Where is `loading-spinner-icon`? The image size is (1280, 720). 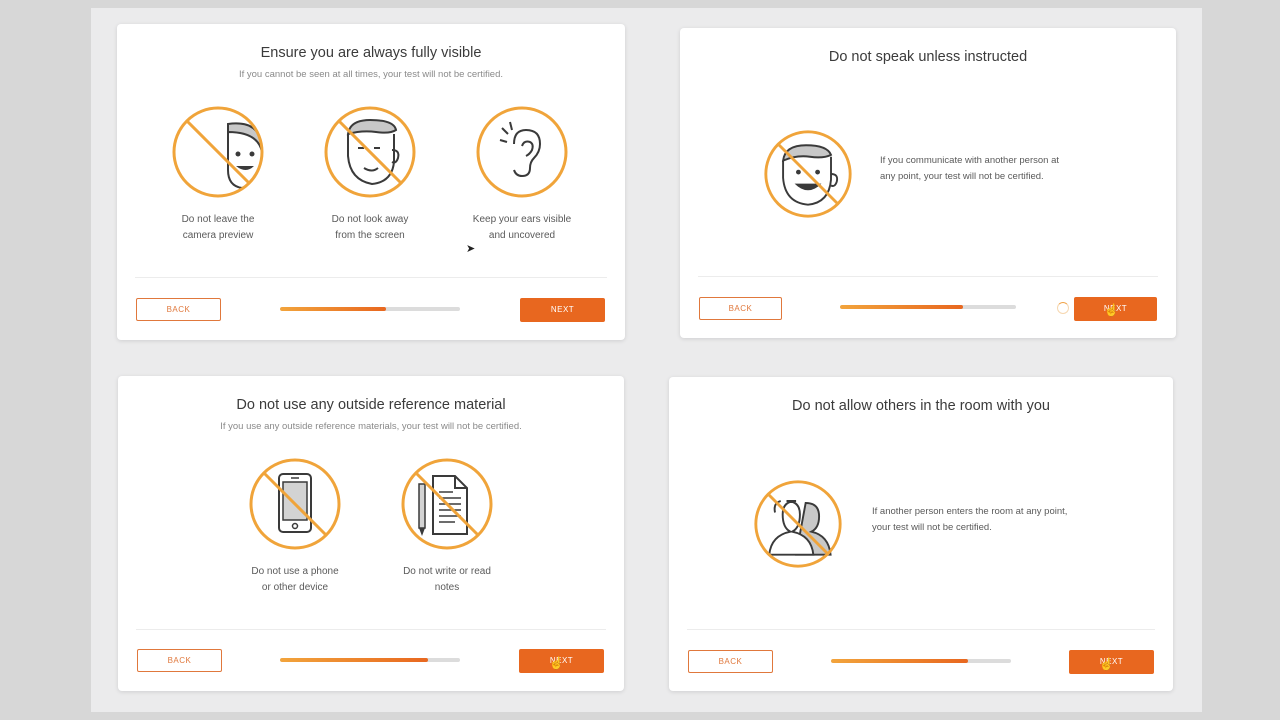
loading-spinner-icon is located at coordinates (1063, 308).